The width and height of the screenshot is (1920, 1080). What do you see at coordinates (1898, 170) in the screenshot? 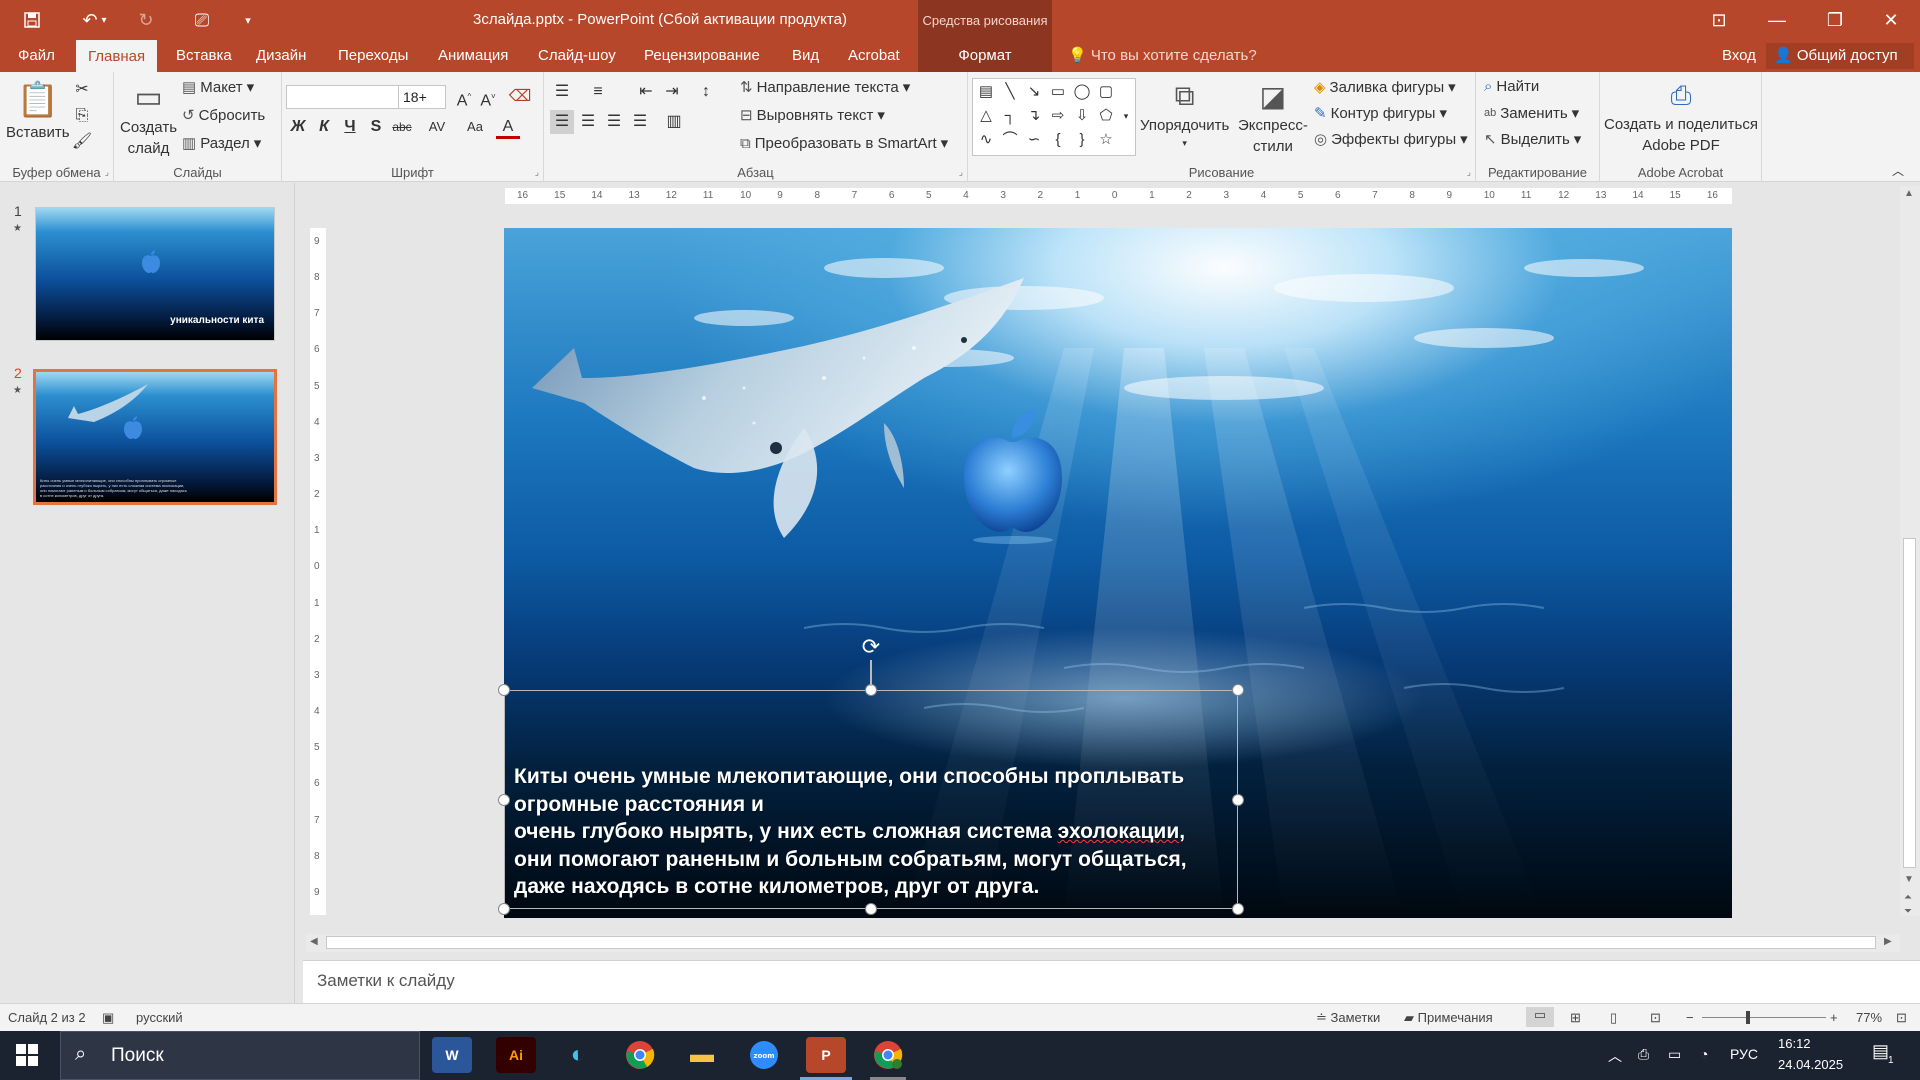
I see `collapse-ribbon-icon: ︿` at bounding box center [1898, 170].